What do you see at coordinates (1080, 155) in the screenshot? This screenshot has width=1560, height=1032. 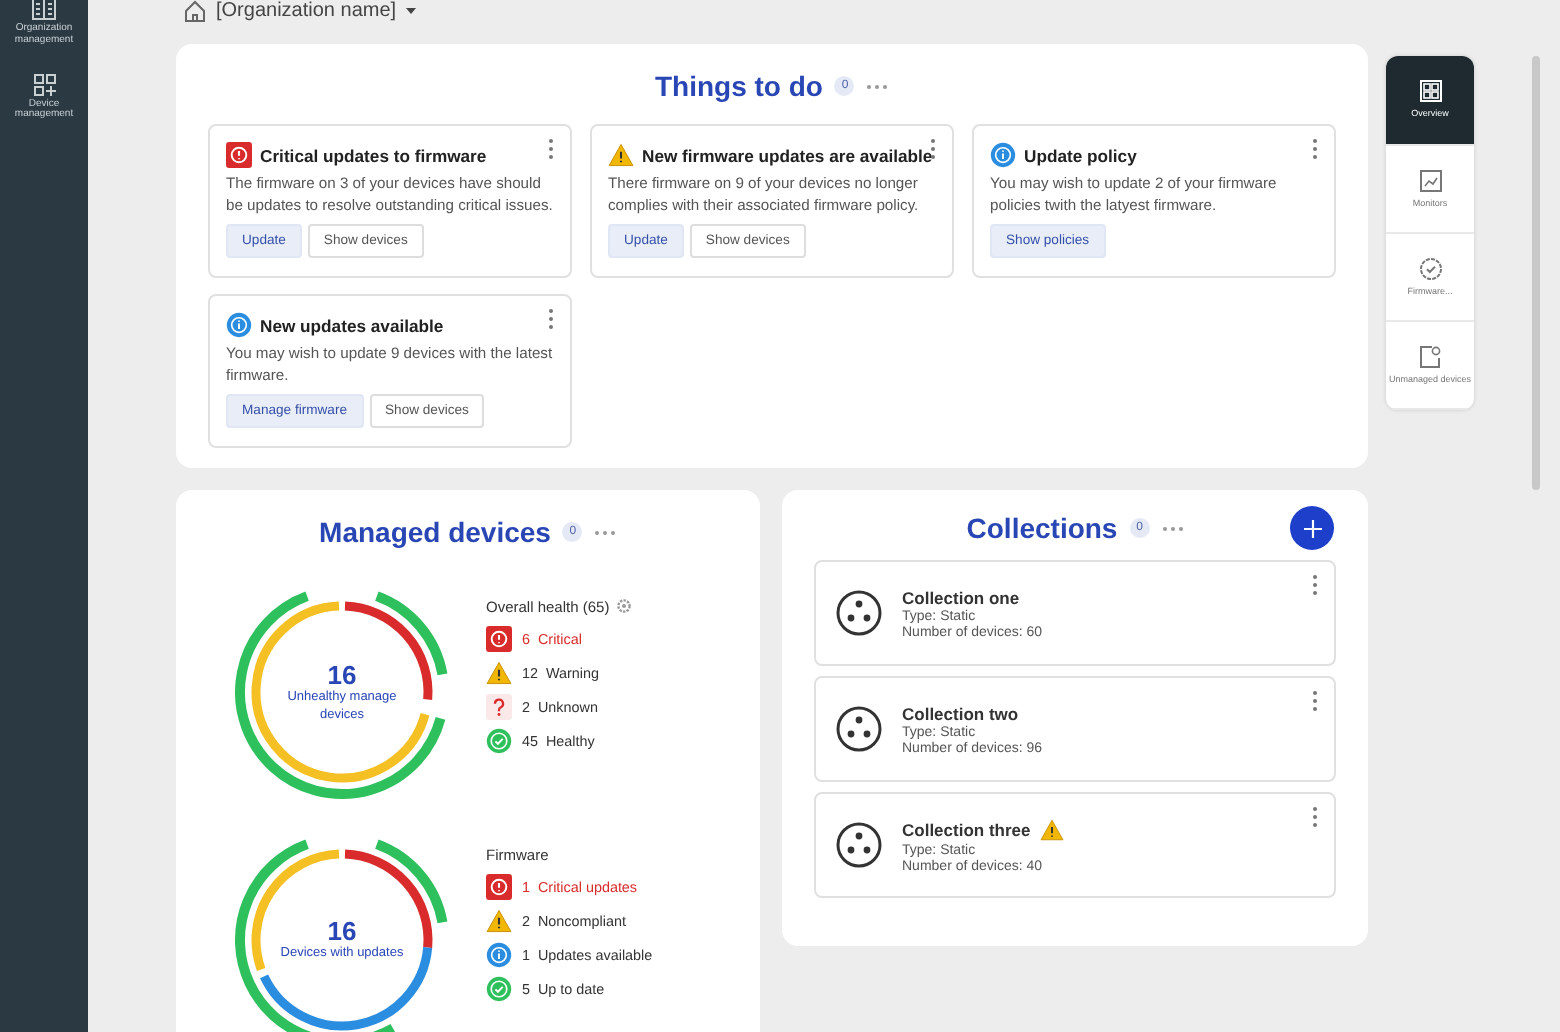 I see `card-title: Update policy` at bounding box center [1080, 155].